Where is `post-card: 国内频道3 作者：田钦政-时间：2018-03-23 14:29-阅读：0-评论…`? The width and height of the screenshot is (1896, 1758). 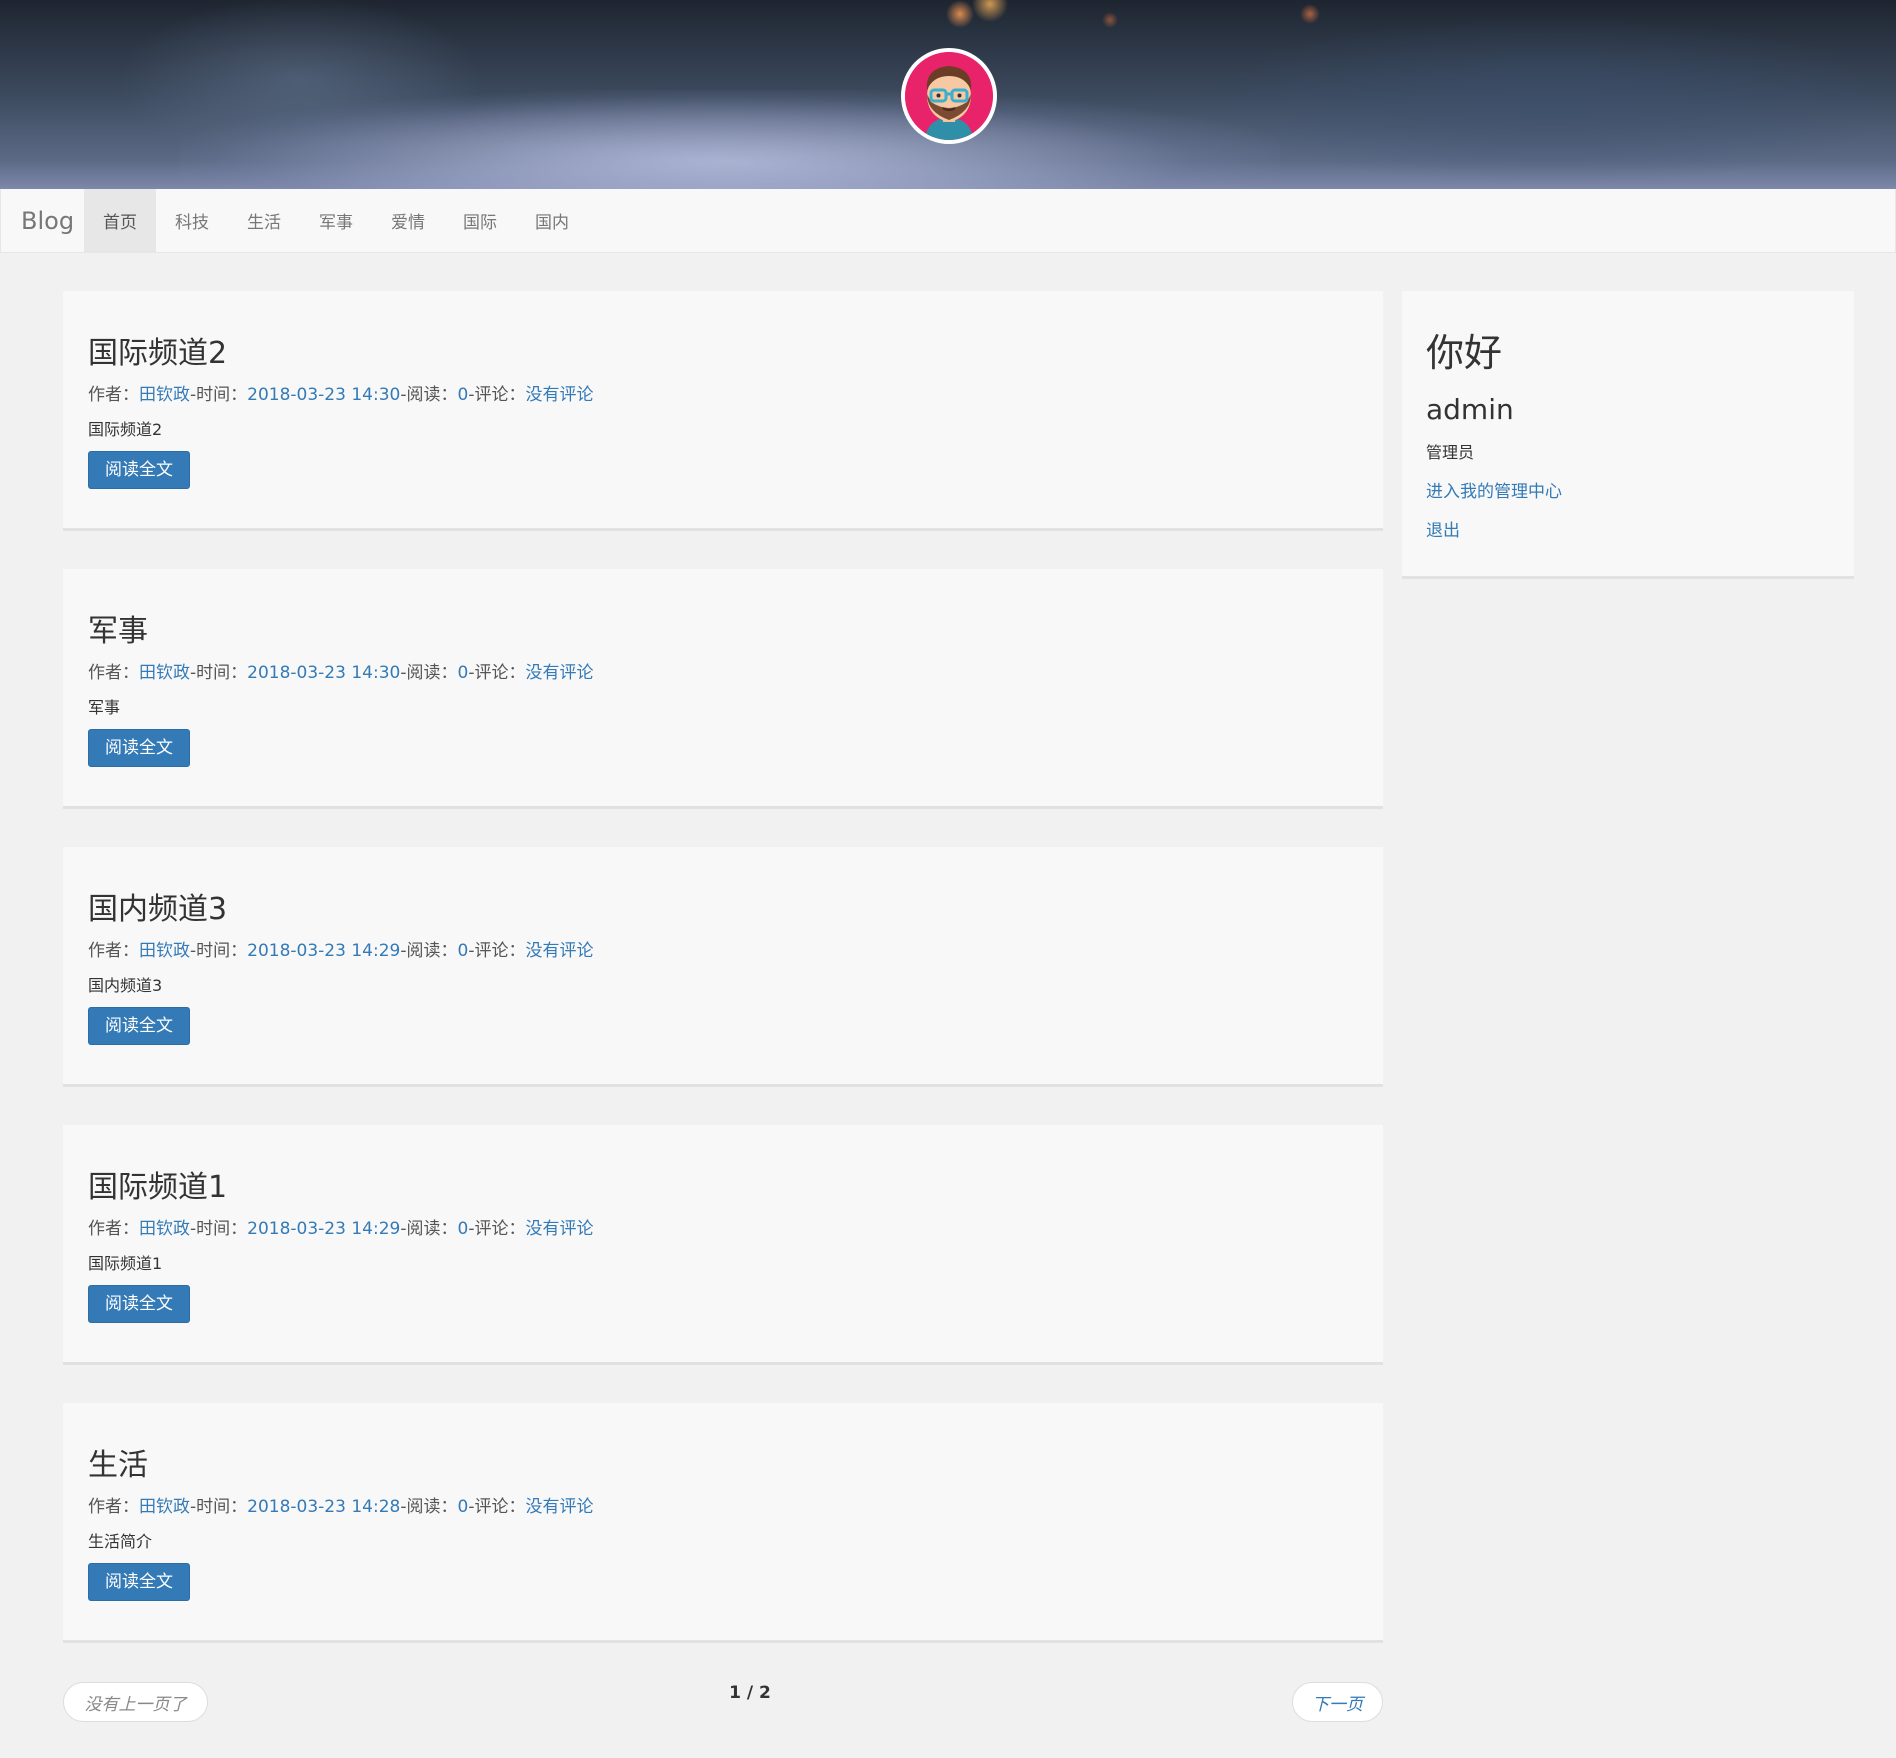
post-card: 国内频道3 作者：田钦政-时间：2018-03-23 14:29-阅读：0-评论… is located at coordinates (723, 967).